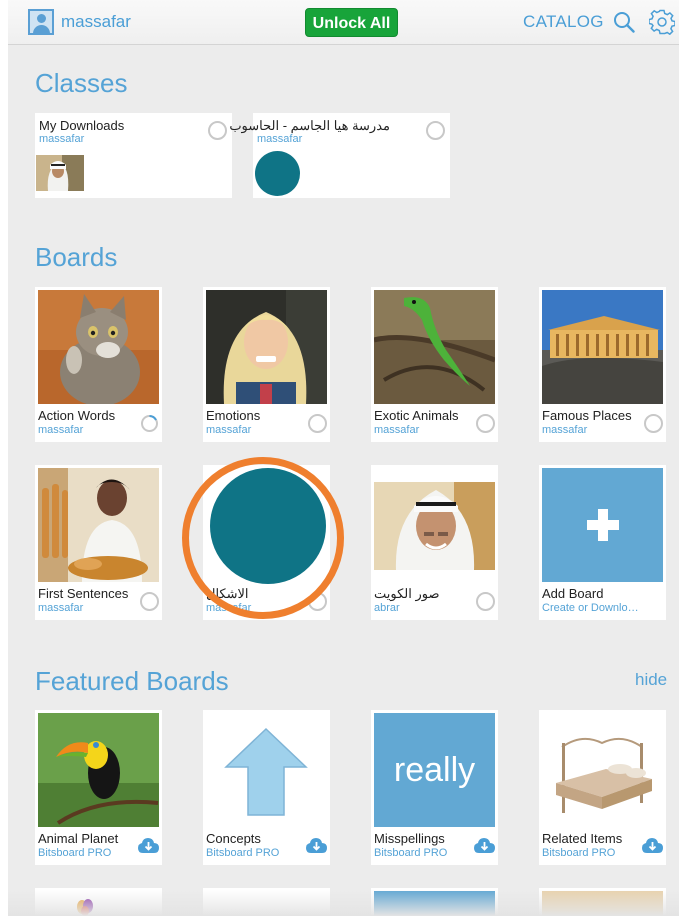 The width and height of the screenshot is (687, 916). What do you see at coordinates (662, 22) in the screenshot?
I see `gear-icon` at bounding box center [662, 22].